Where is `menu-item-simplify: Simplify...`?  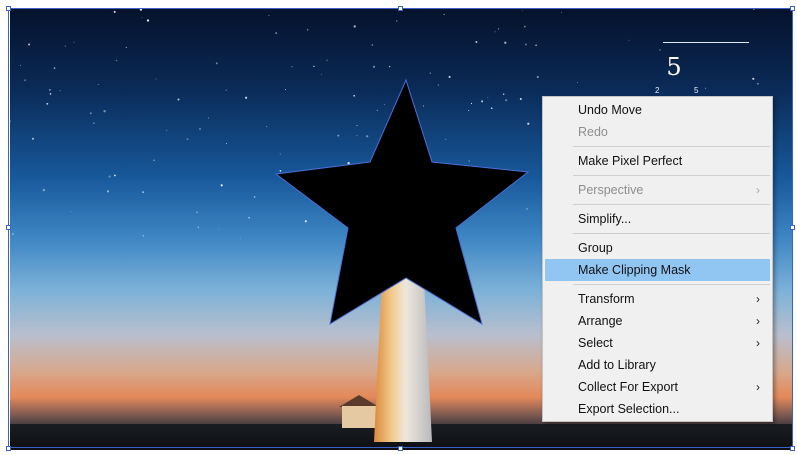
menu-item-simplify: Simplify... is located at coordinates (657, 219).